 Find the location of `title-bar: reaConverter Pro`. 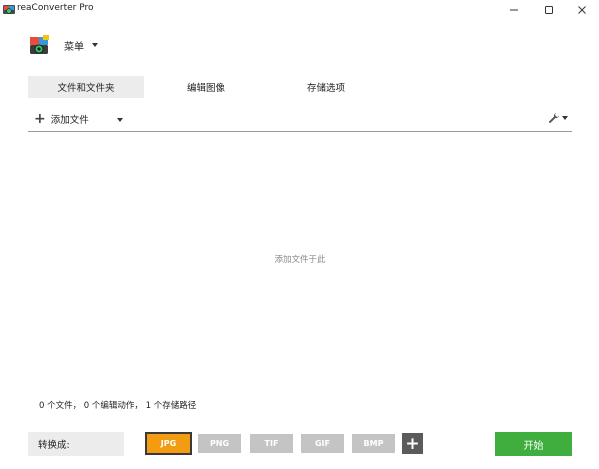

title-bar: reaConverter Pro is located at coordinates (299, 9).